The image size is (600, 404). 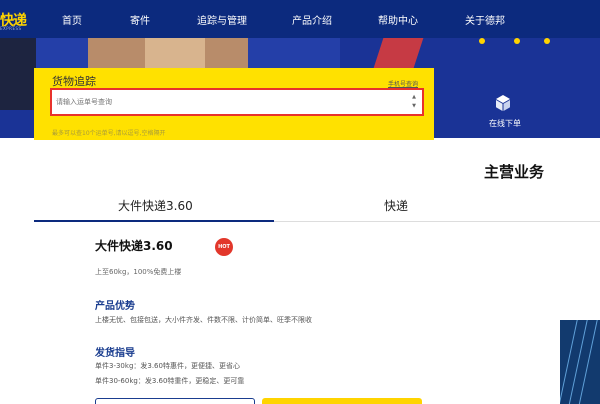 What do you see at coordinates (22, 19) in the screenshot?
I see `logo: 快递 EXPRESS` at bounding box center [22, 19].